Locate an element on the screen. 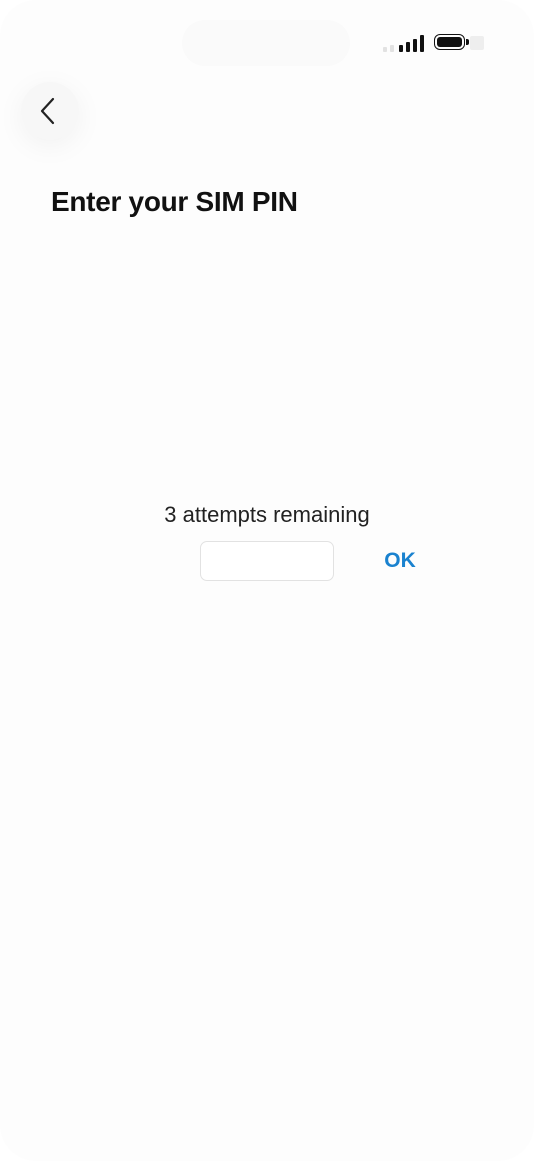 The height and width of the screenshot is (1161, 534). status-bar is located at coordinates (267, 35).